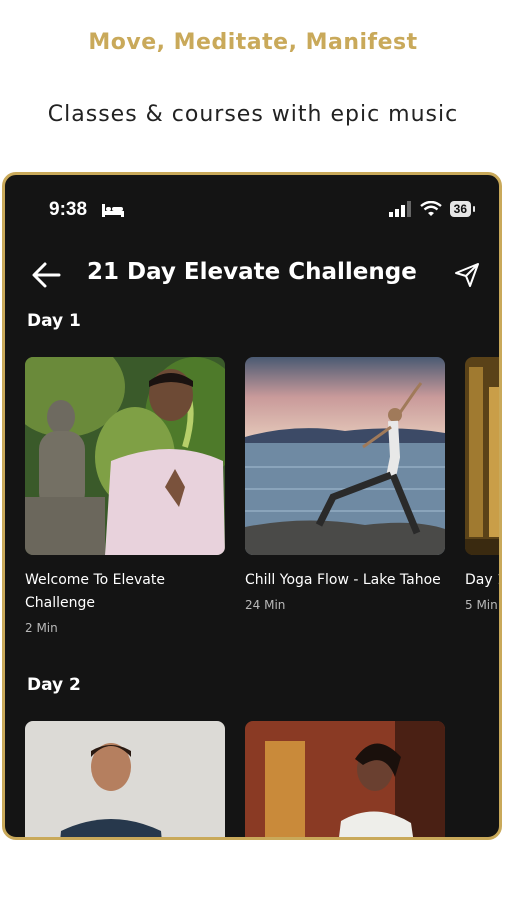  I want to click on class-duration: 2 Min, so click(41, 628).